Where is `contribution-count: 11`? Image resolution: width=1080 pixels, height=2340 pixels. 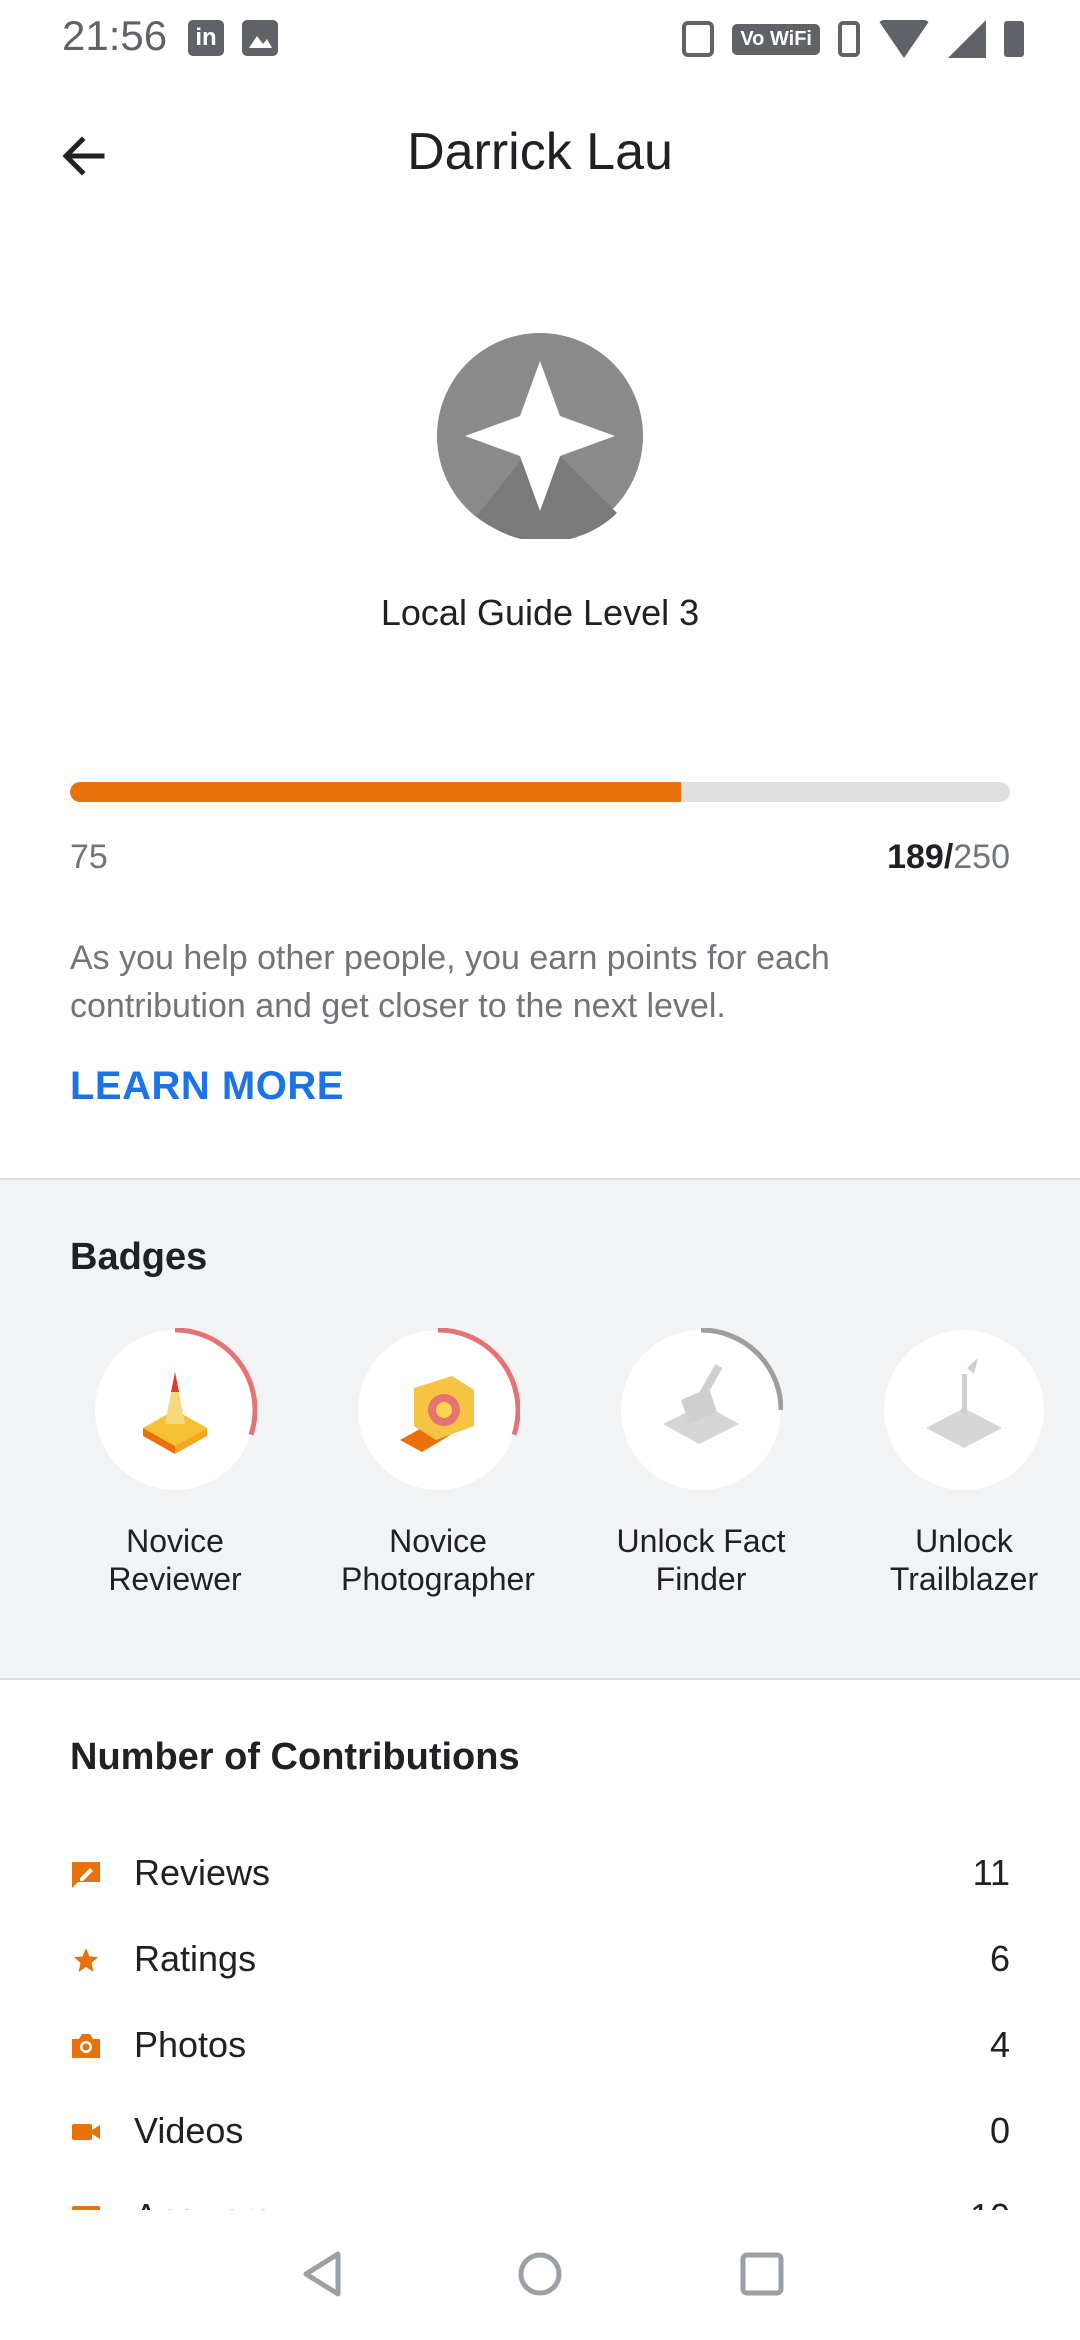 contribution-count: 11 is located at coordinates (991, 1872).